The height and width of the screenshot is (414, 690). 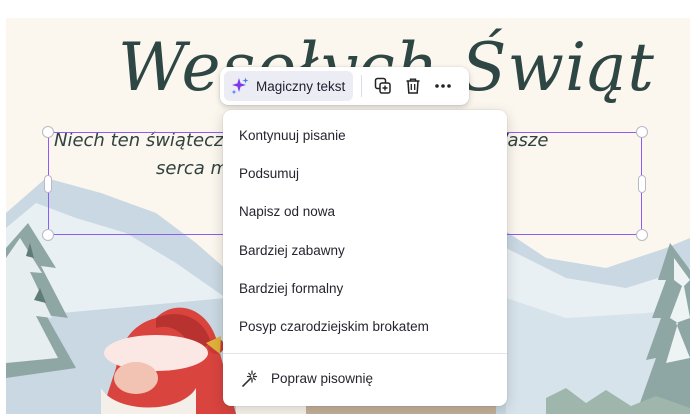 I want to click on menu-item-sprinkle-magic: Posyp czarodziejskim brokatem, so click(x=365, y=326).